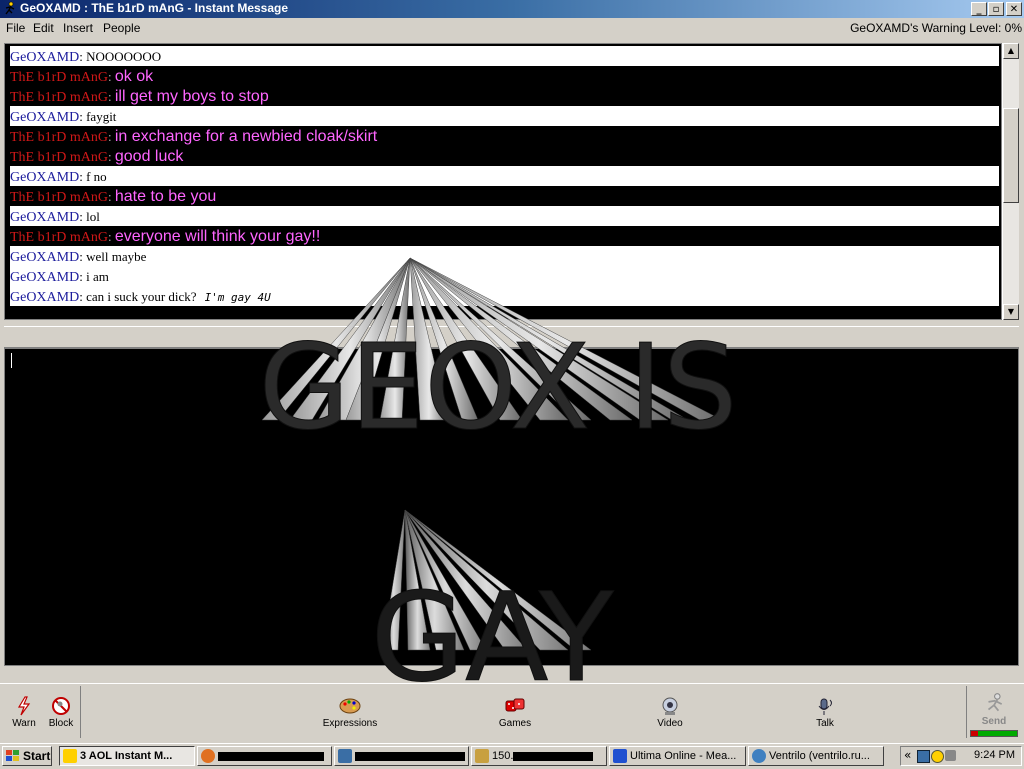 The image size is (1024, 769). What do you see at coordinates (504, 216) in the screenshot?
I see `message-row: GeOXAMD: lol` at bounding box center [504, 216].